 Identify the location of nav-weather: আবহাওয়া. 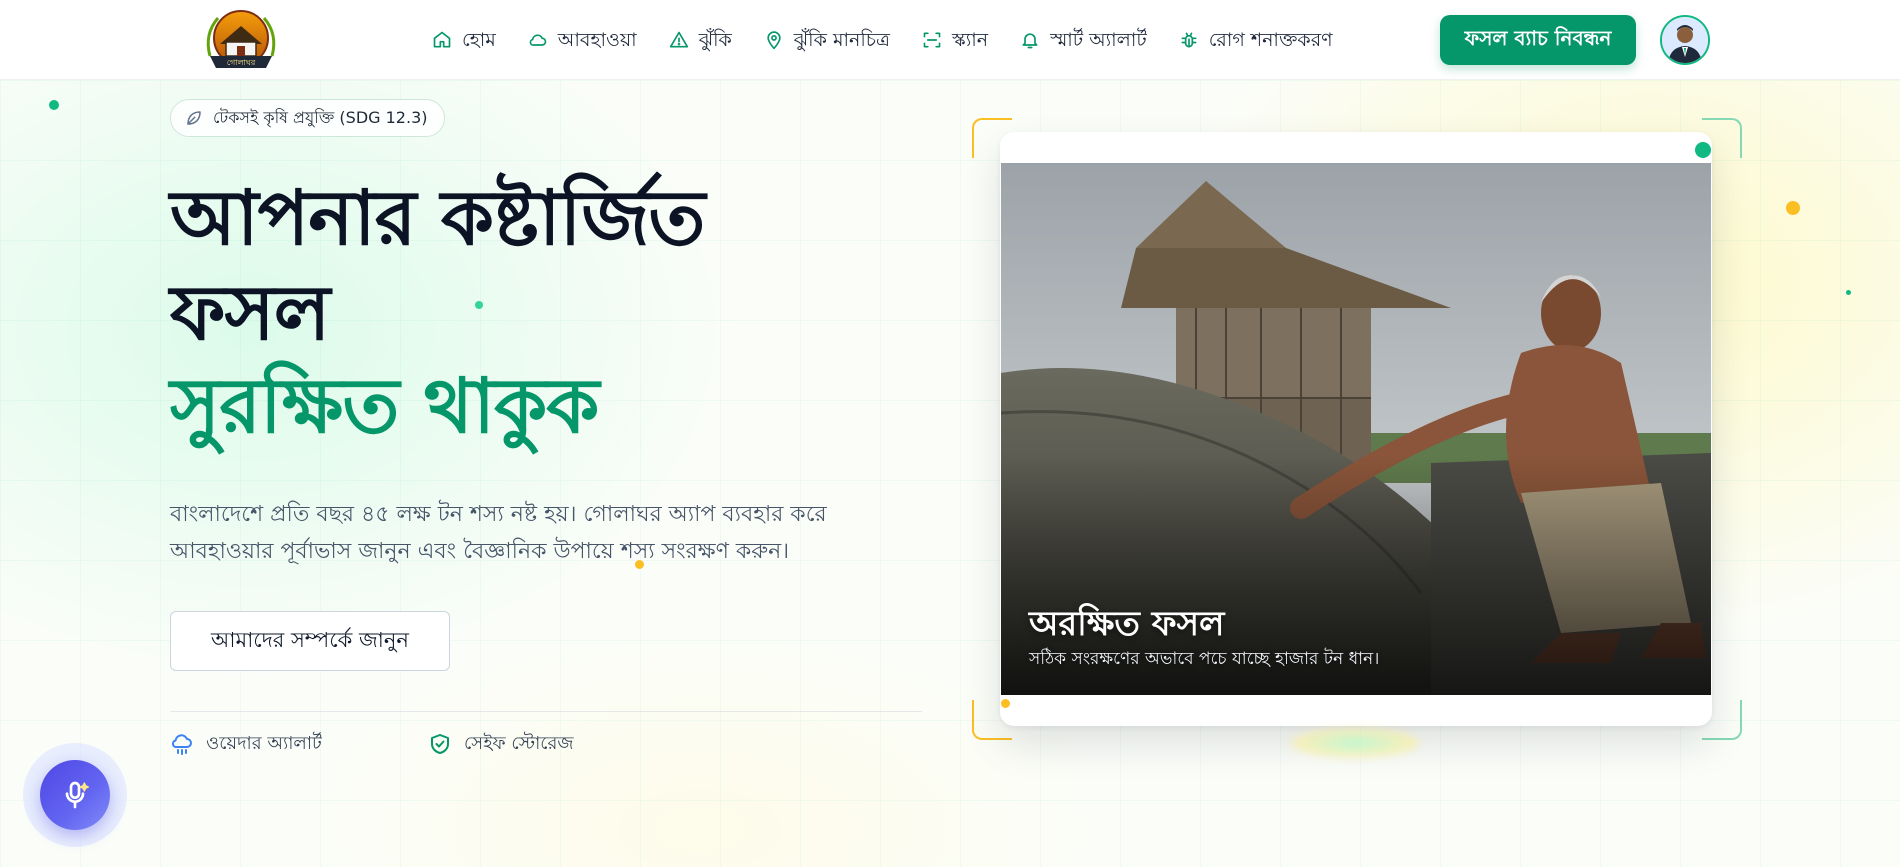
(582, 40).